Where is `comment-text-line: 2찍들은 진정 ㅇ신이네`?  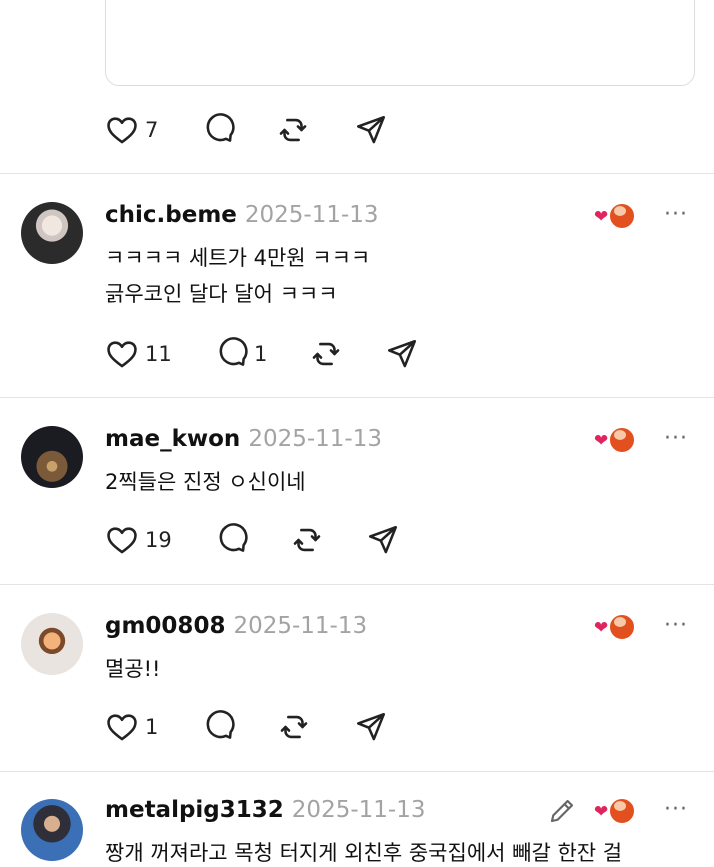 comment-text-line: 2찍들은 진정 ㅇ신이네 is located at coordinates (205, 482).